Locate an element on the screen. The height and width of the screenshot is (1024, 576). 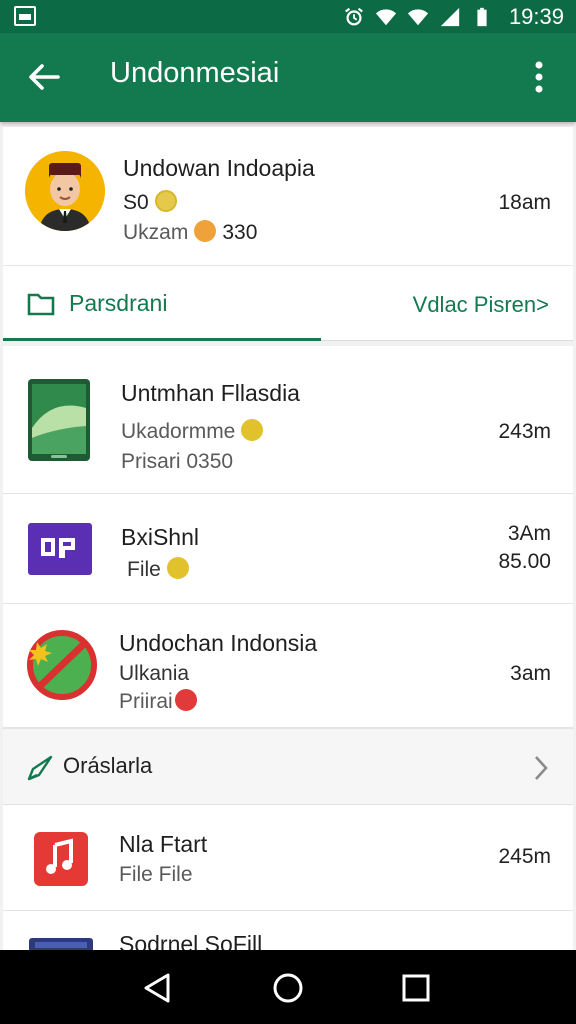
item-title: BxiShnl is located at coordinates (160, 537).